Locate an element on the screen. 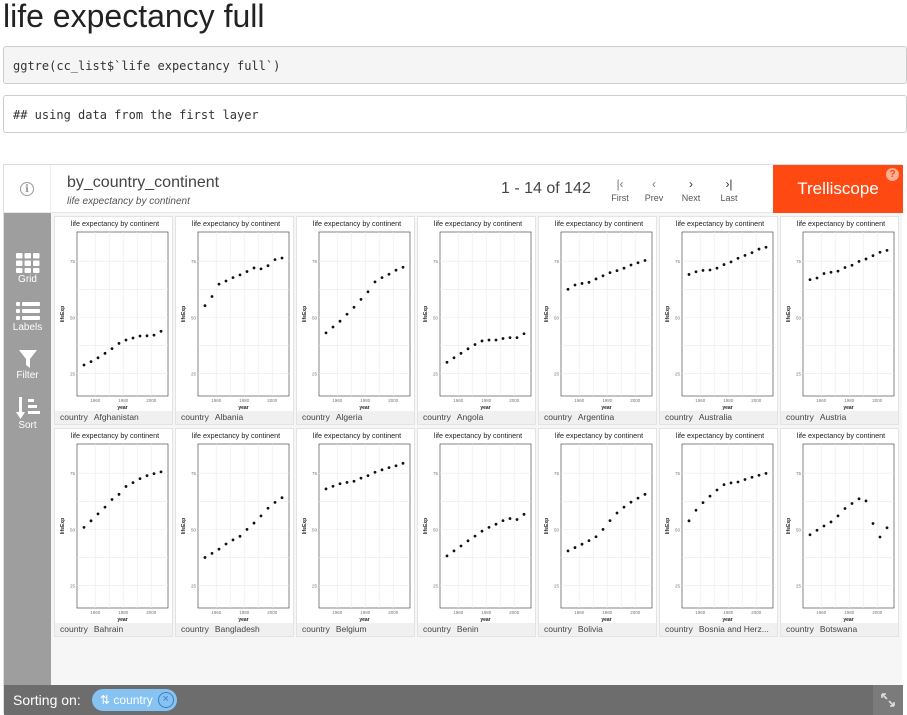 This screenshot has height=715, width=907. help-icon: ? is located at coordinates (892, 174).